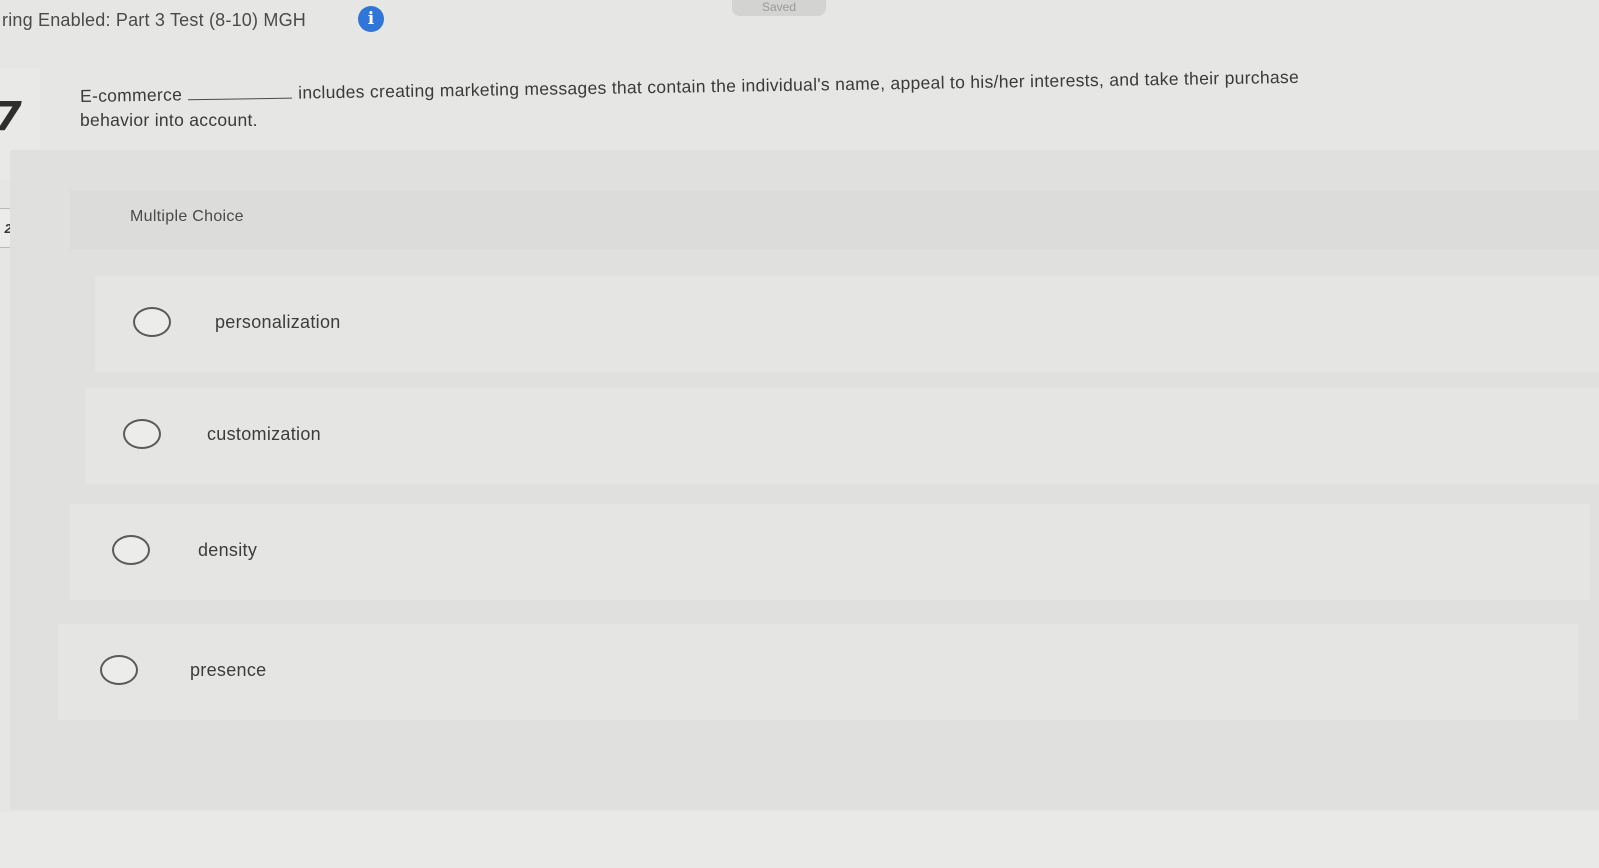 The width and height of the screenshot is (1599, 868). I want to click on answer-option-label: personalization, so click(278, 322).